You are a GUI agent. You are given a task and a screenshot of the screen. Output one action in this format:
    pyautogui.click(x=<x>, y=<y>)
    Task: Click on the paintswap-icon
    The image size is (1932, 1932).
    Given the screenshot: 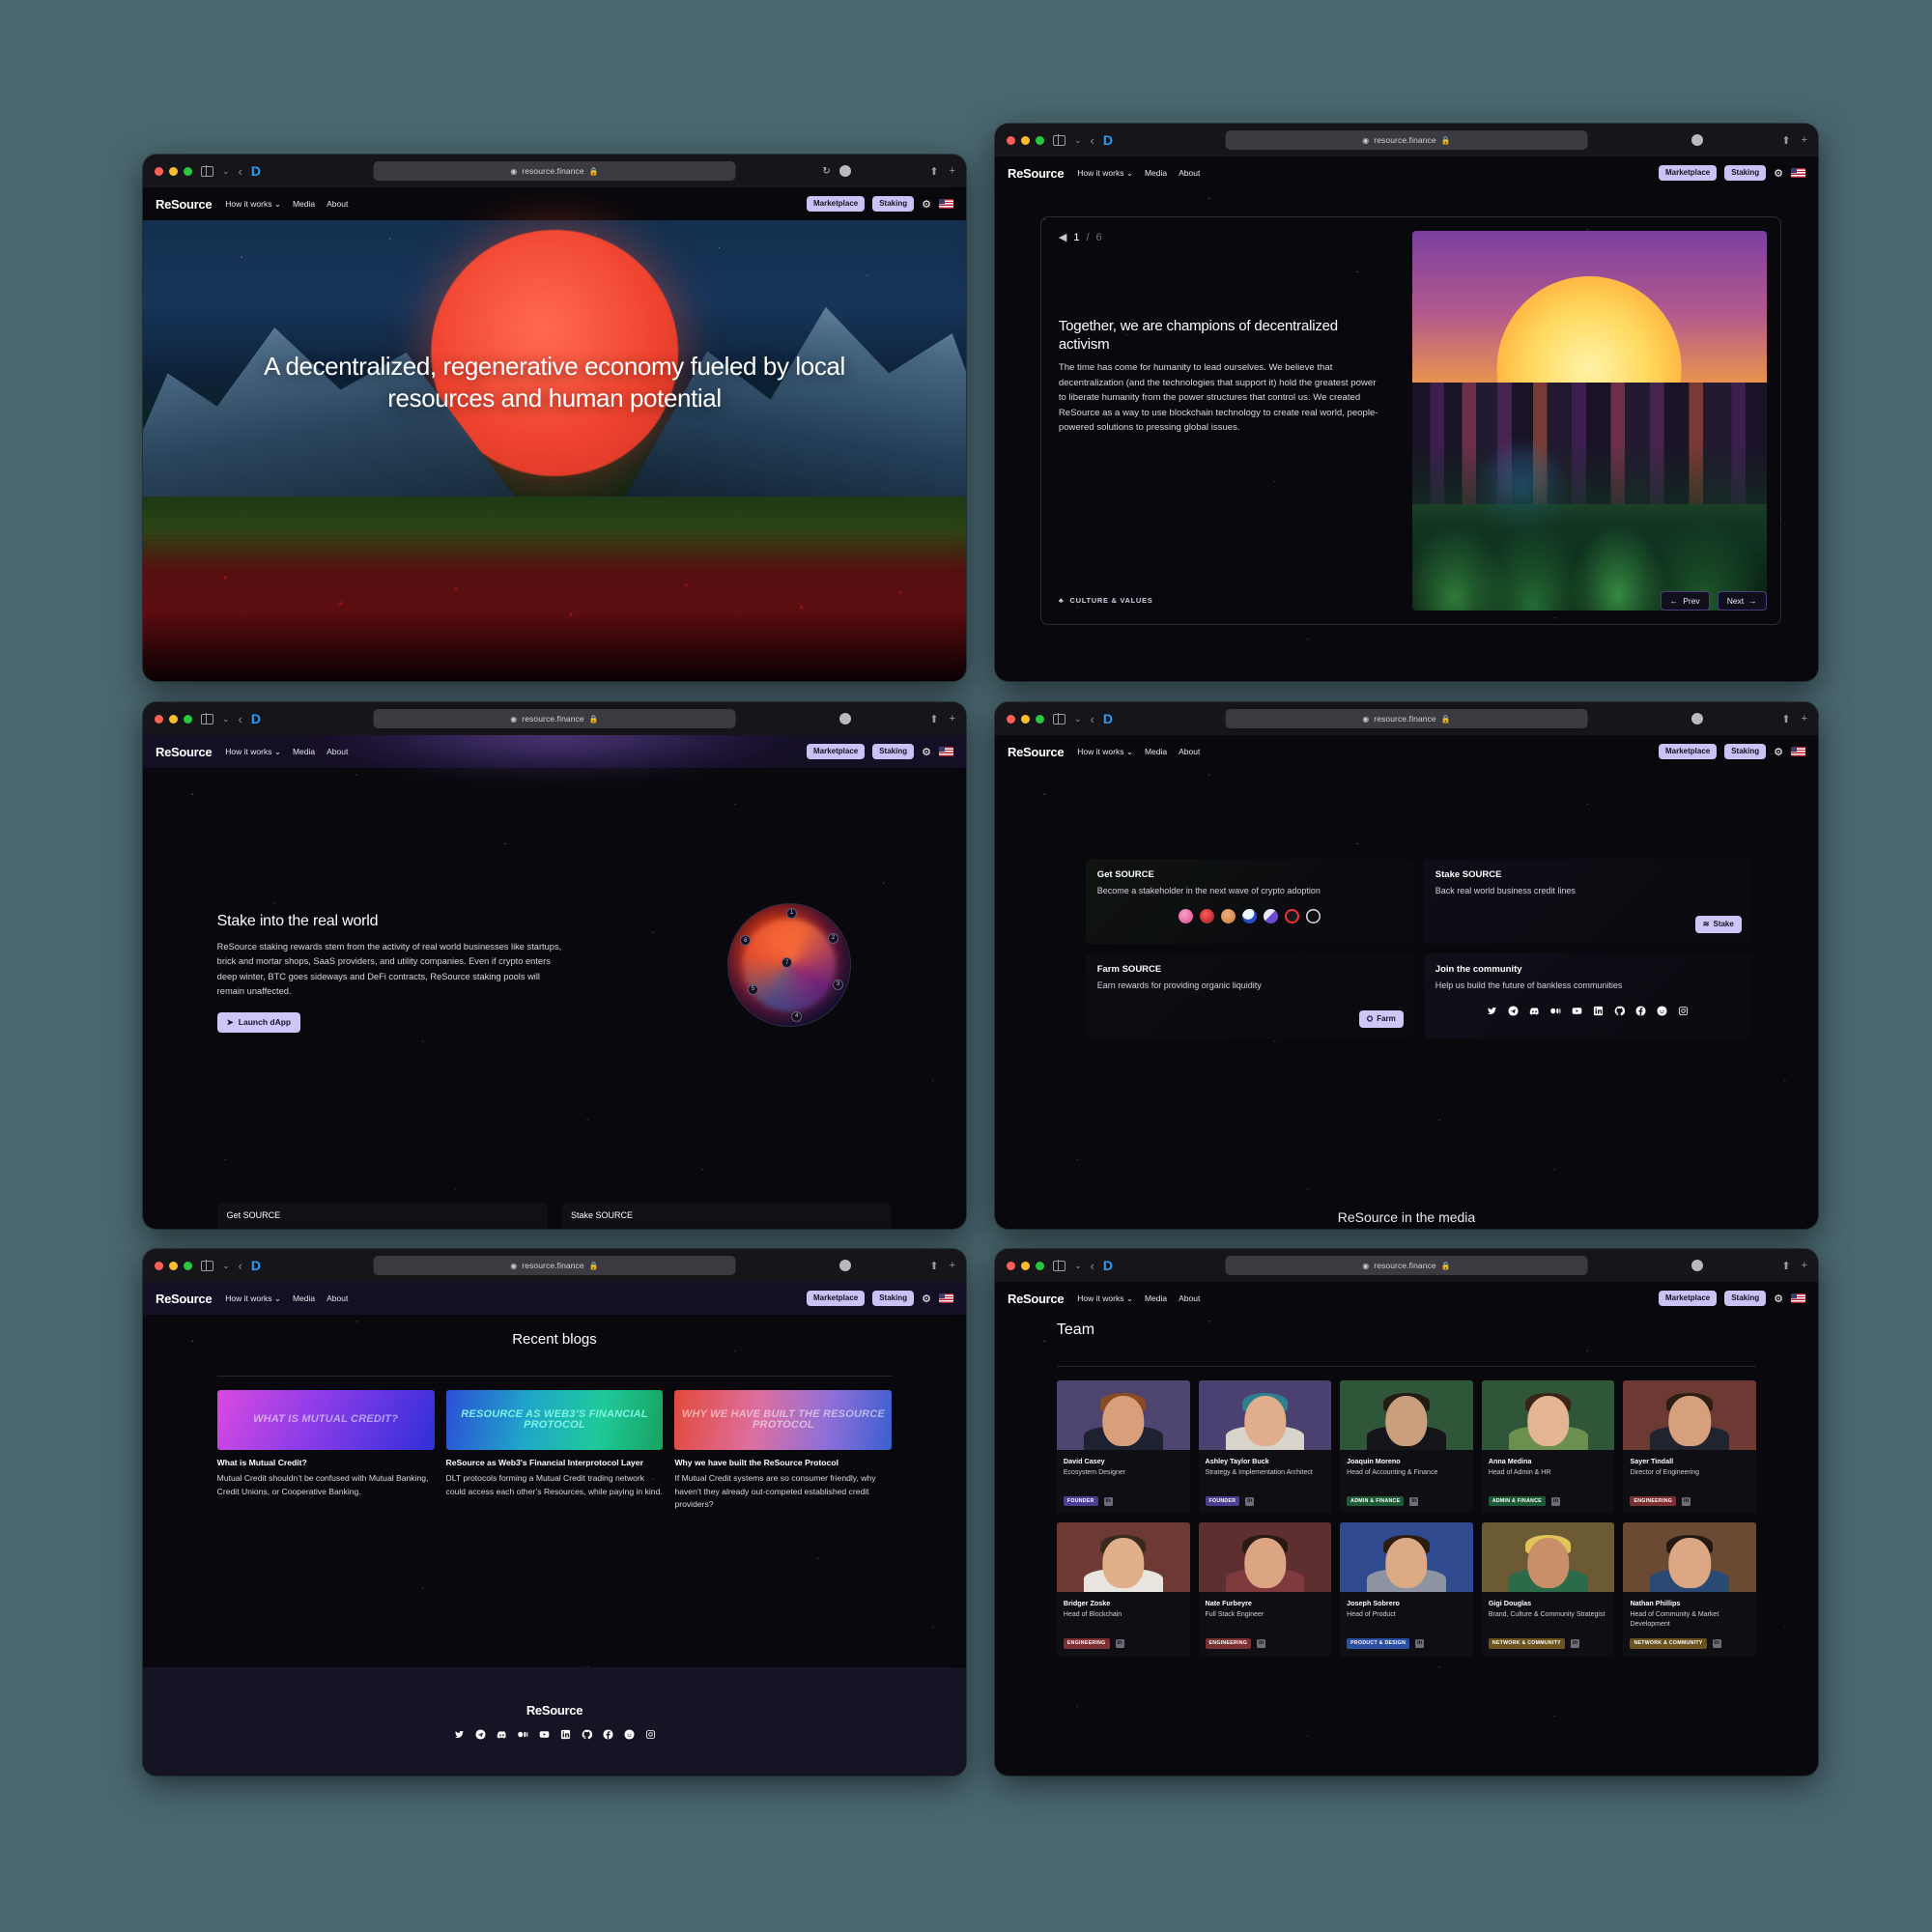 What is the action you would take?
    pyautogui.click(x=1271, y=915)
    